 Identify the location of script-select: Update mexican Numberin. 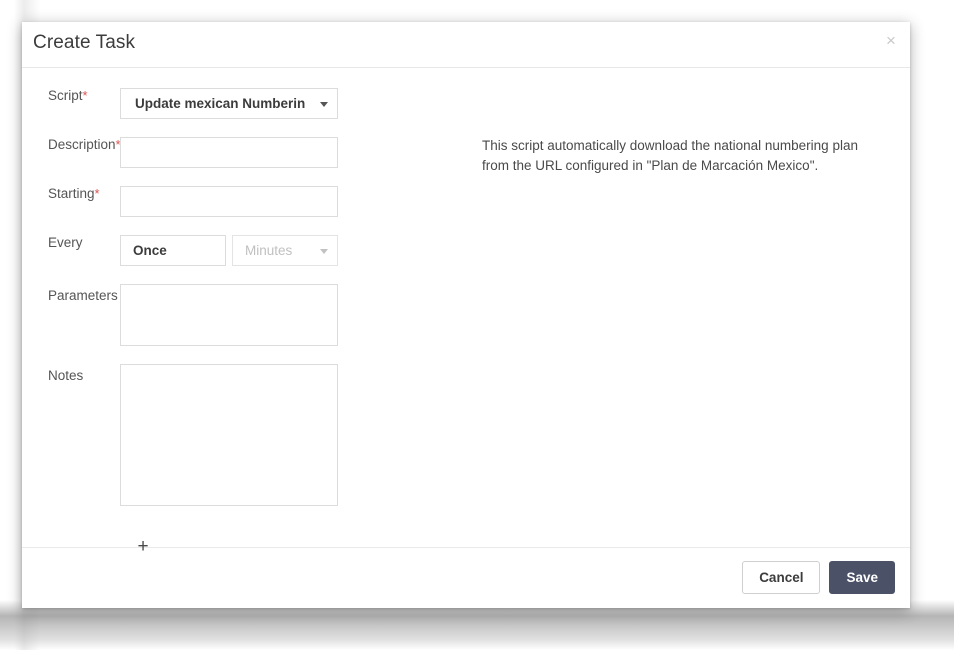
(229, 103).